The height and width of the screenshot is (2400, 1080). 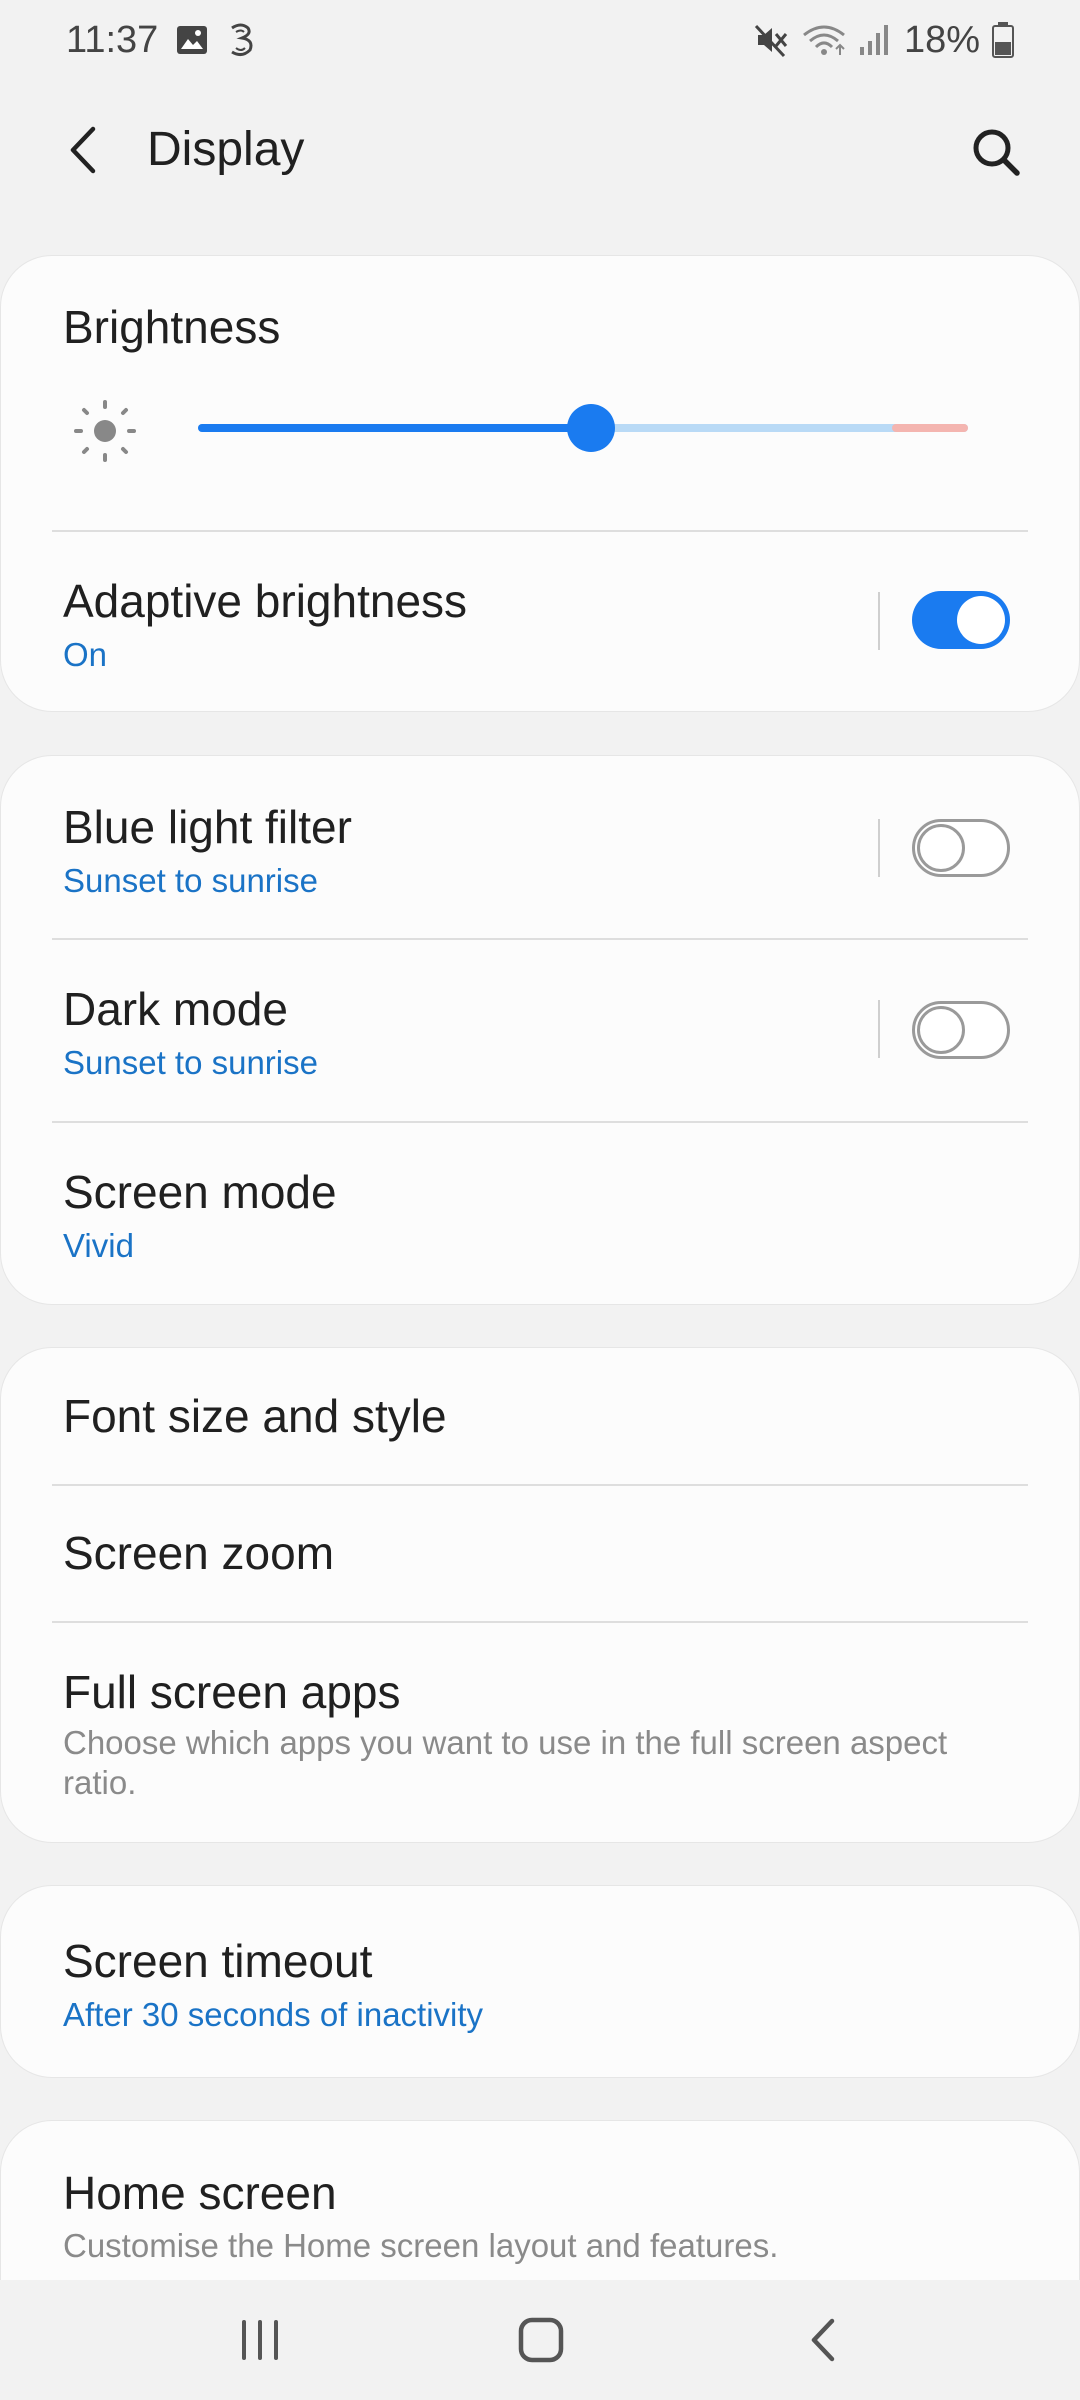 I want to click on screen-zoom-row: Screen zoom, so click(x=540, y=1553).